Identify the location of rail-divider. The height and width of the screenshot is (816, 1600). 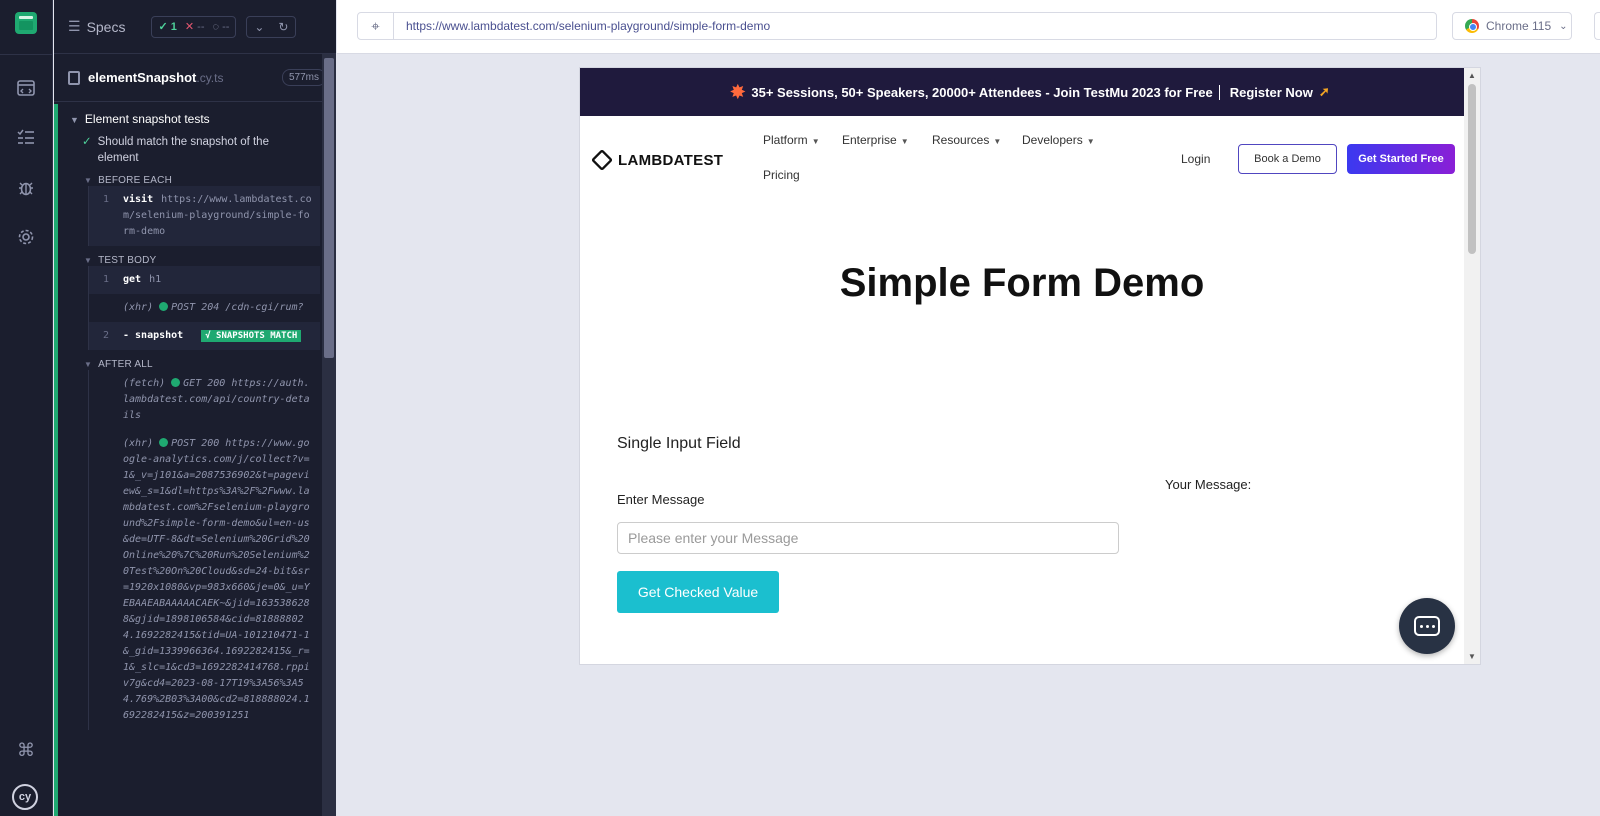
(26, 54).